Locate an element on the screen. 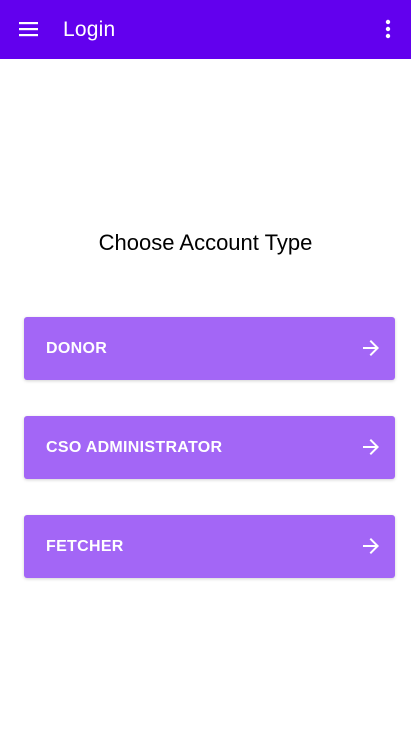 The width and height of the screenshot is (411, 731). page-heading: Choose Account Type is located at coordinates (205, 242).